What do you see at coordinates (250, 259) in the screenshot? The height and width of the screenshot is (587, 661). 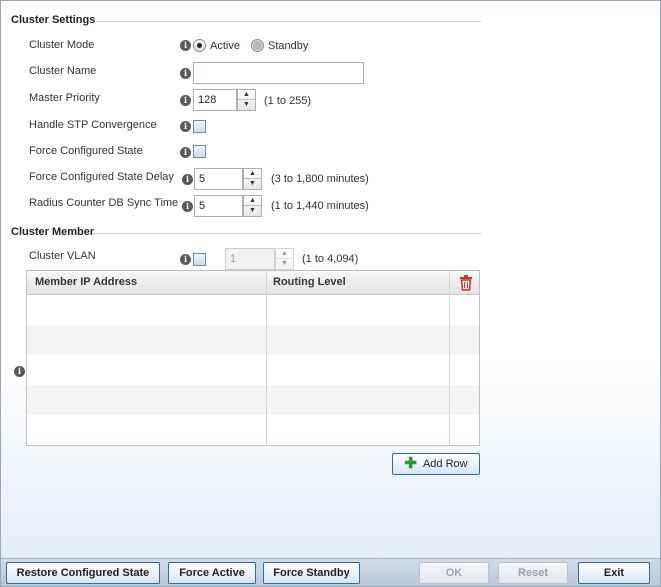 I see `cluster-vlan-input: 1` at bounding box center [250, 259].